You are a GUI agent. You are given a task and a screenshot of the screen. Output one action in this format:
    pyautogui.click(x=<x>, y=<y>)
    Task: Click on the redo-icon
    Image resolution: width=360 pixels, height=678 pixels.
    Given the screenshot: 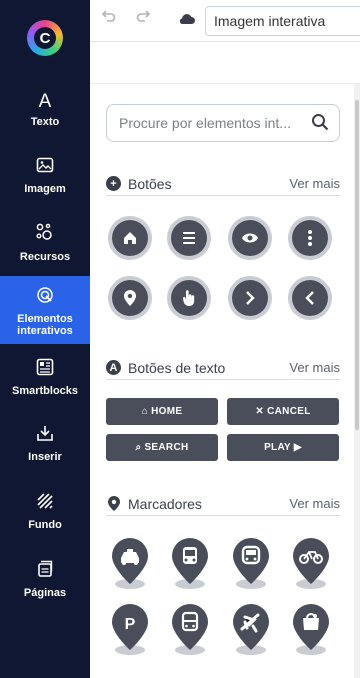 What is the action you would take?
    pyautogui.click(x=143, y=19)
    